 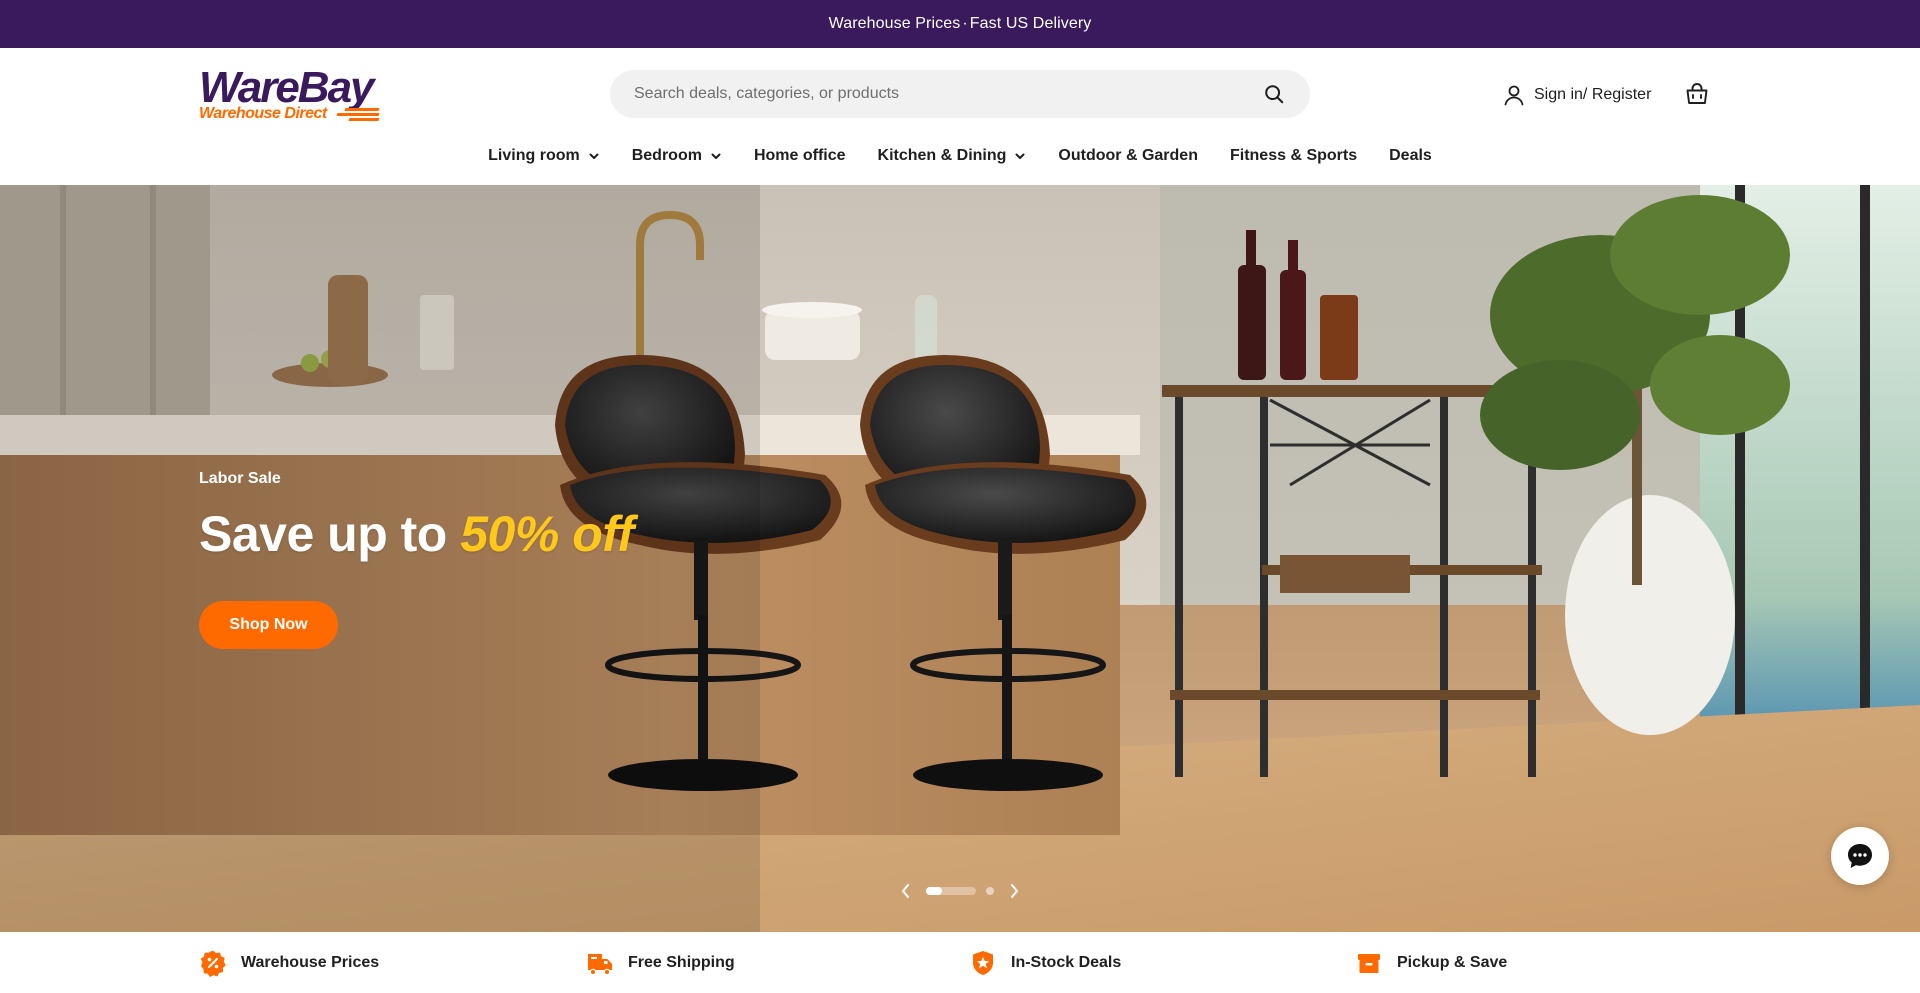 I want to click on logo-tagline: Warehouse Direct, so click(x=263, y=113).